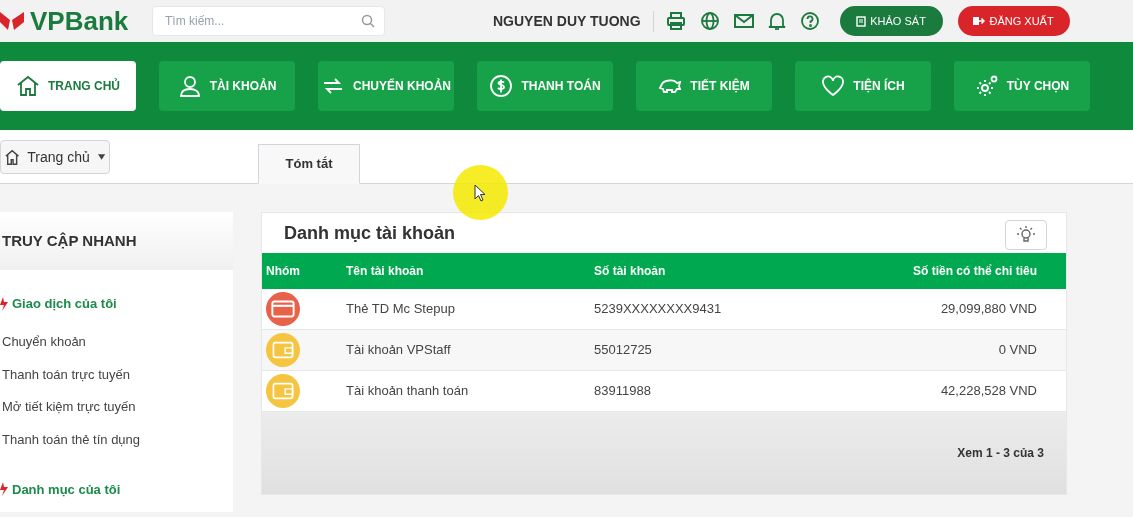 The width and height of the screenshot is (1133, 517). Describe the element at coordinates (55, 157) in the screenshot. I see `breadcrumb-dropdown: Trang chủ` at that location.